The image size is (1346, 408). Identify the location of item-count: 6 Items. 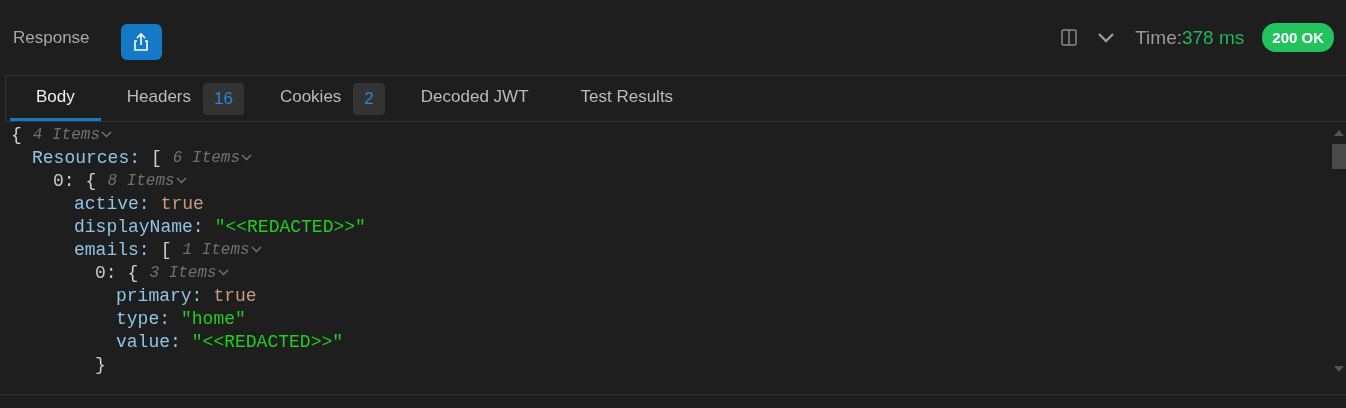
(206, 158).